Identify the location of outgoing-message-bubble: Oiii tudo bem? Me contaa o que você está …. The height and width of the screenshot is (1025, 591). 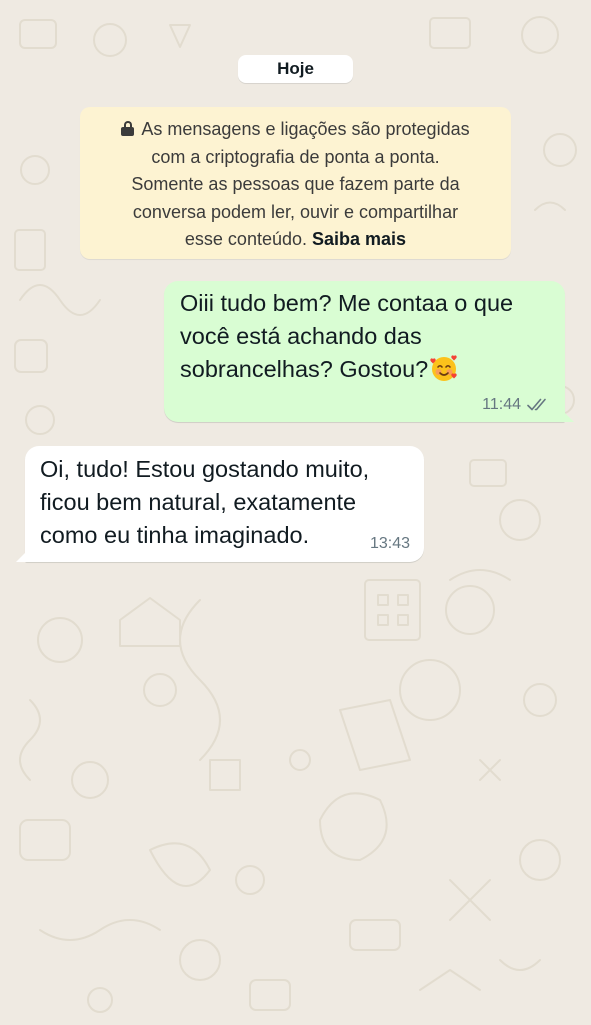
(369, 351).